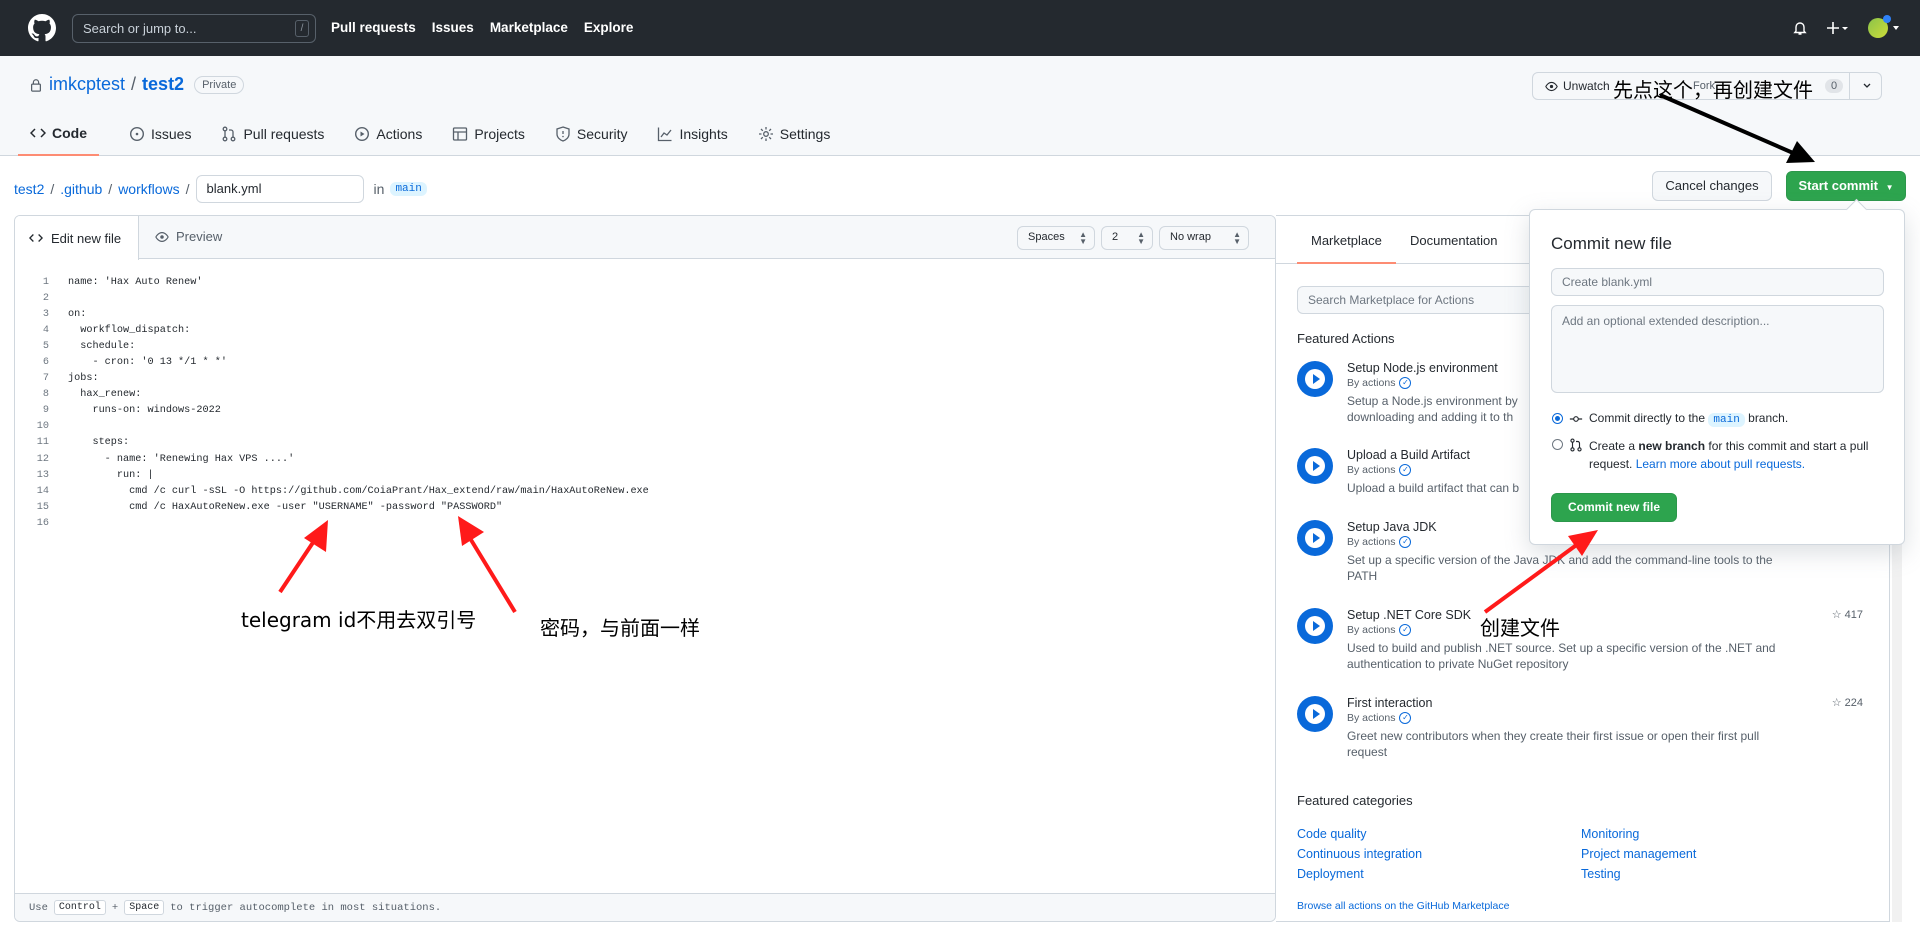 The height and width of the screenshot is (937, 1920). Describe the element at coordinates (1432, 401) in the screenshot. I see `action-desc-line1: Setup a Node.js environment by` at that location.